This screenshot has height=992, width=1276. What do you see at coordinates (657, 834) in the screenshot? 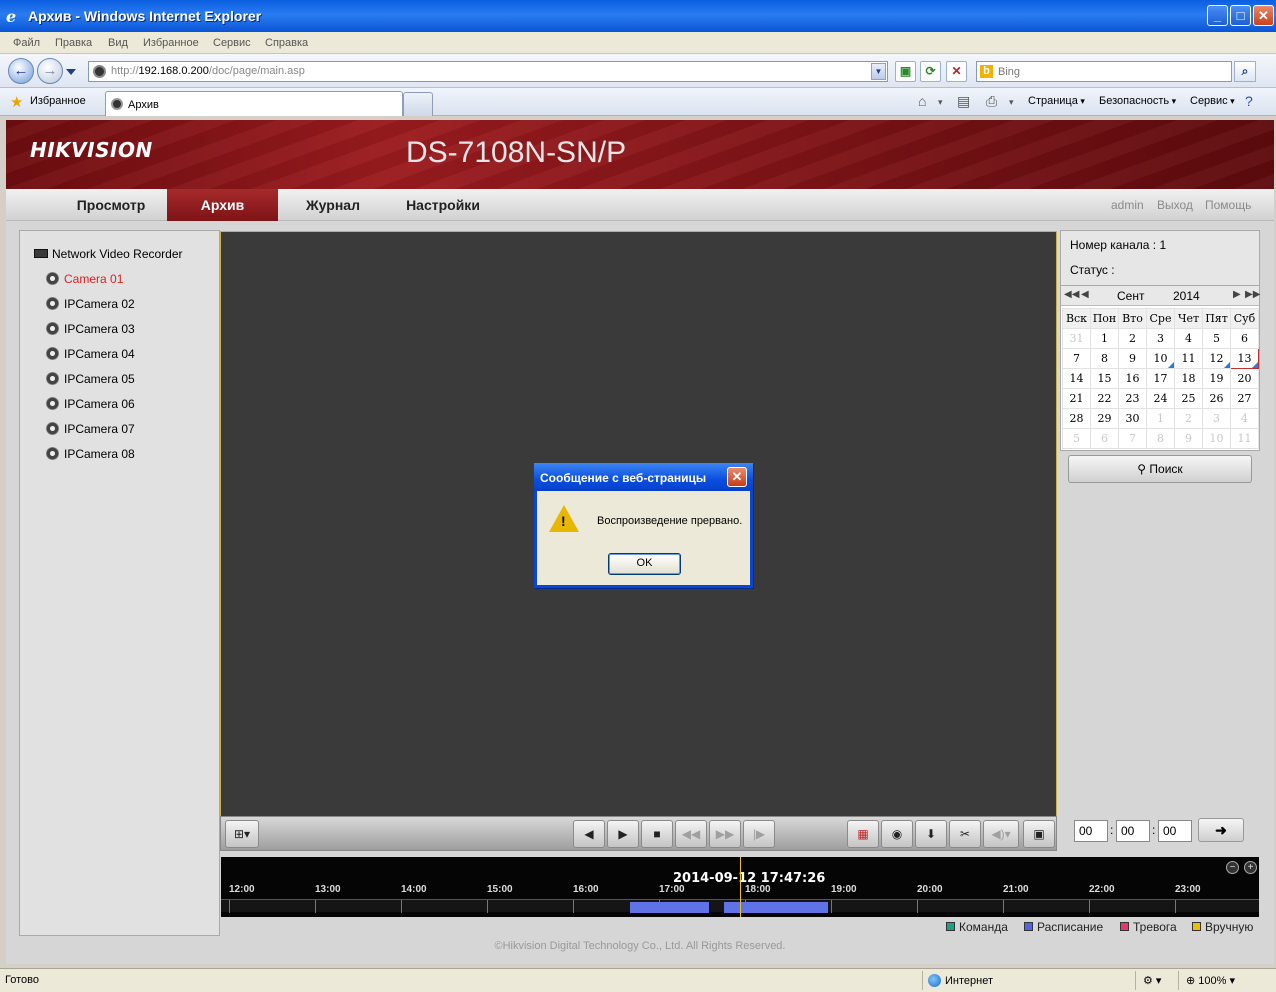
I see `stop-button: ■` at bounding box center [657, 834].